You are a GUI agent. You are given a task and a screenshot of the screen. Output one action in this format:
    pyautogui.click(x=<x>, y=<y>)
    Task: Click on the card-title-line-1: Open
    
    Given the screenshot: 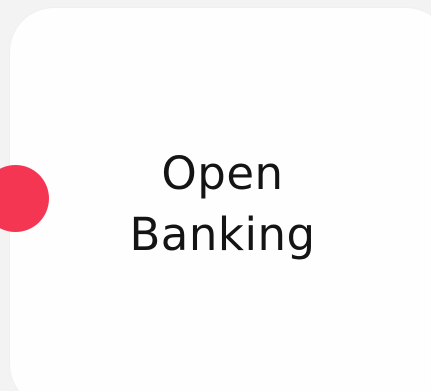 What is the action you would take?
    pyautogui.click(x=222, y=173)
    